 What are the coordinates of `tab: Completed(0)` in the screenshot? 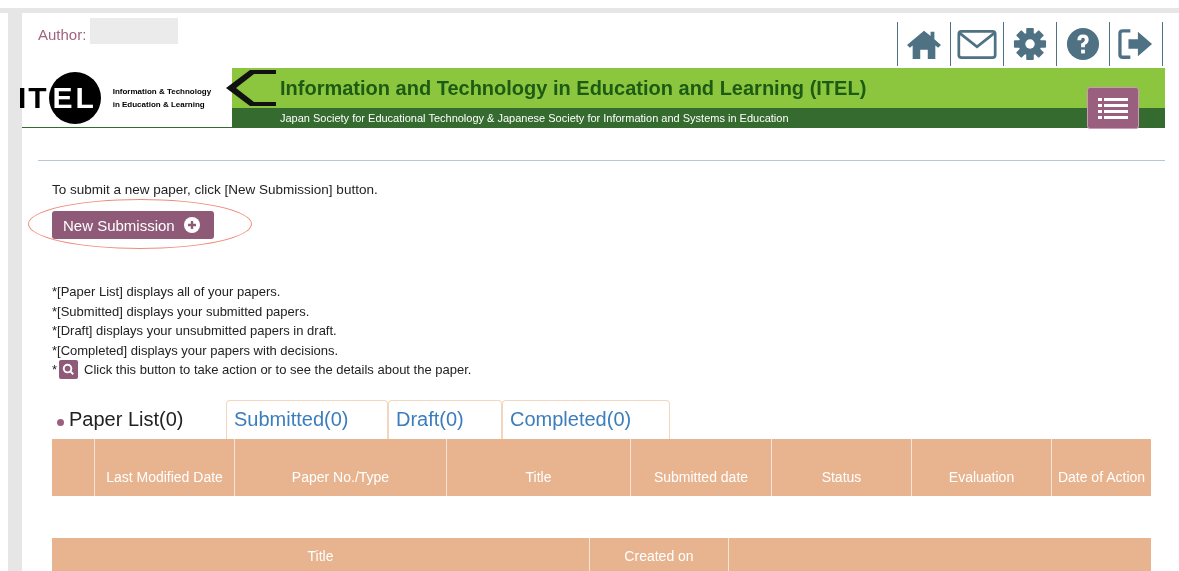 It's located at (586, 419).